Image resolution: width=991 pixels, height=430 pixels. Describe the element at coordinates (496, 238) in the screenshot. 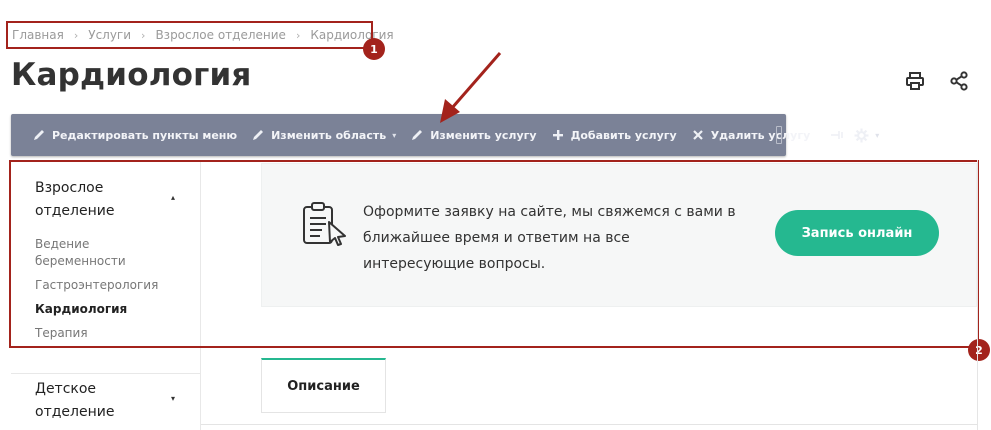

I see `request-text-line-2: ближайшее время и ответим на все` at that location.